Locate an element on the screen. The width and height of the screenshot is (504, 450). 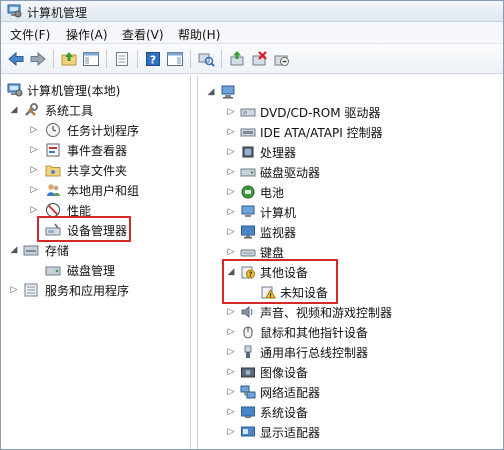
device-category-monitor: ▷ 监视器 is located at coordinates (361, 232).